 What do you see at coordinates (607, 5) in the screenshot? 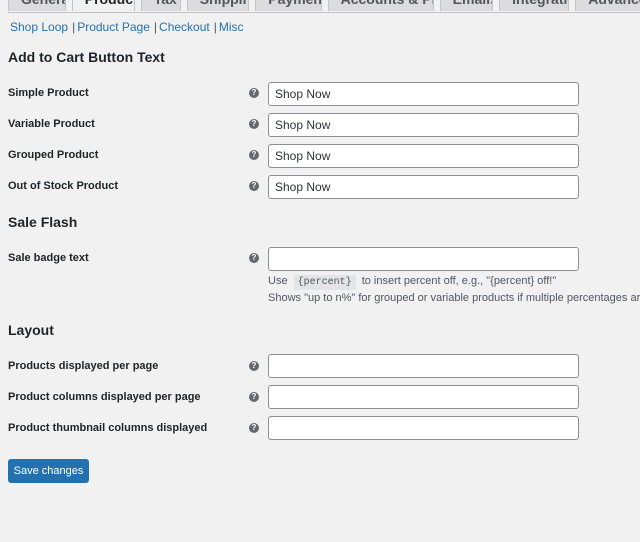
I see `tab-advanced: Advanced` at bounding box center [607, 5].